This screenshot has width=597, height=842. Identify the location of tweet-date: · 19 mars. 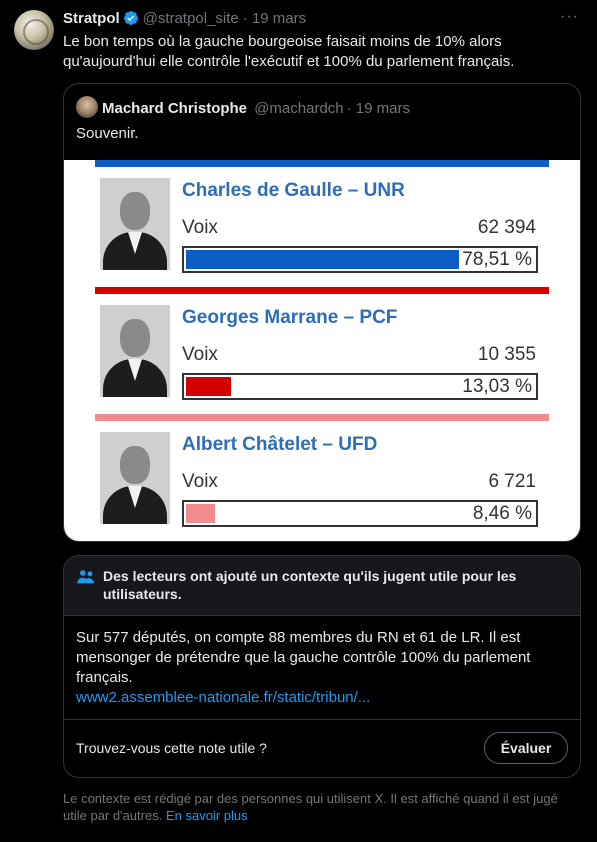
(274, 18).